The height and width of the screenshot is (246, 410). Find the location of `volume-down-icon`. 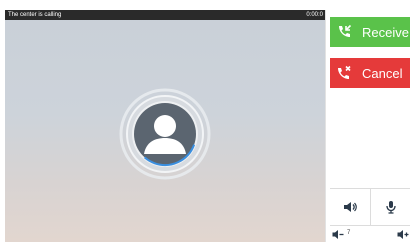

volume-down-icon is located at coordinates (338, 234).